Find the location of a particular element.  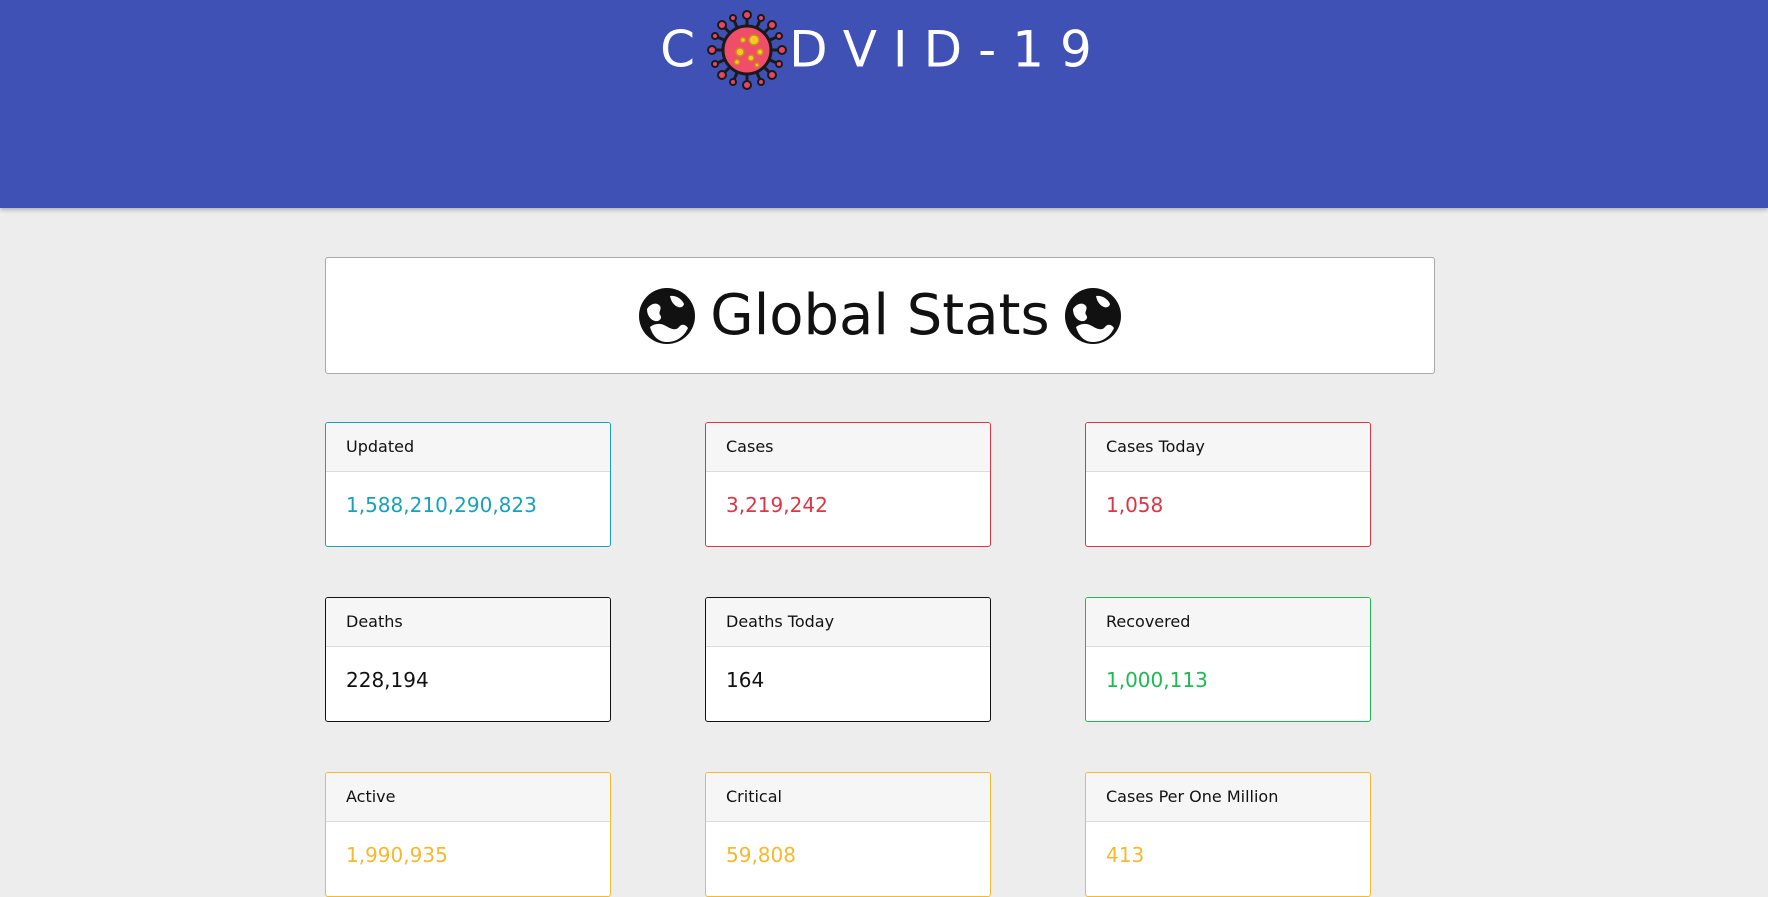

stat-card-value: 1,058 is located at coordinates (1135, 505).